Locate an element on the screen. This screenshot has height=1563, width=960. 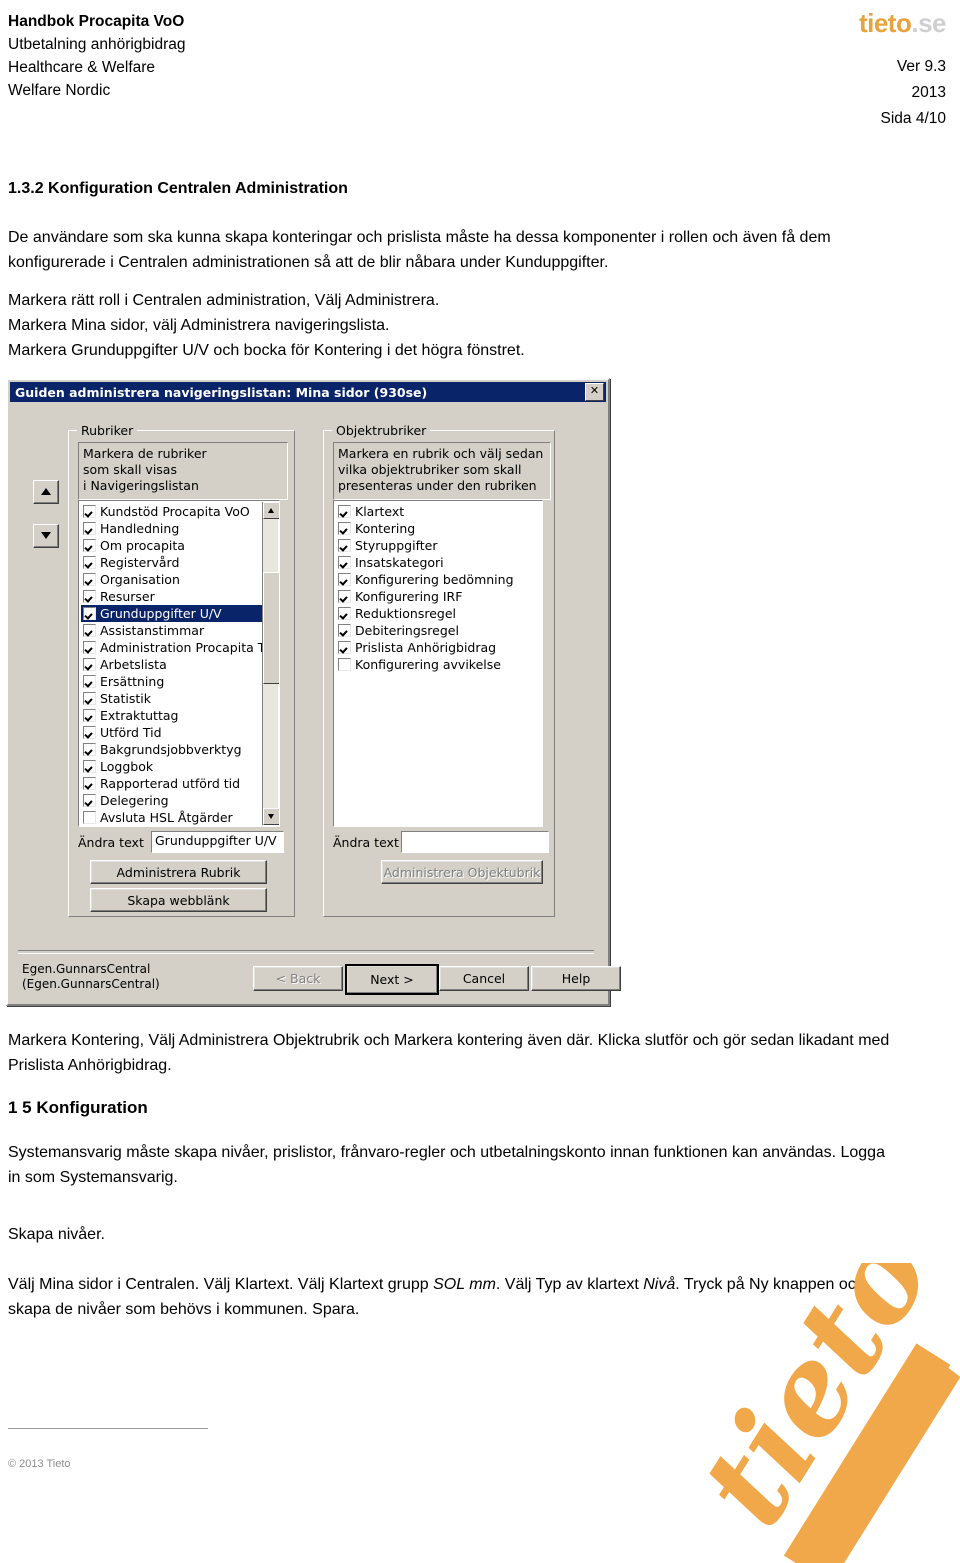
list-item: Konfigurering bedömning is located at coordinates (437, 579).